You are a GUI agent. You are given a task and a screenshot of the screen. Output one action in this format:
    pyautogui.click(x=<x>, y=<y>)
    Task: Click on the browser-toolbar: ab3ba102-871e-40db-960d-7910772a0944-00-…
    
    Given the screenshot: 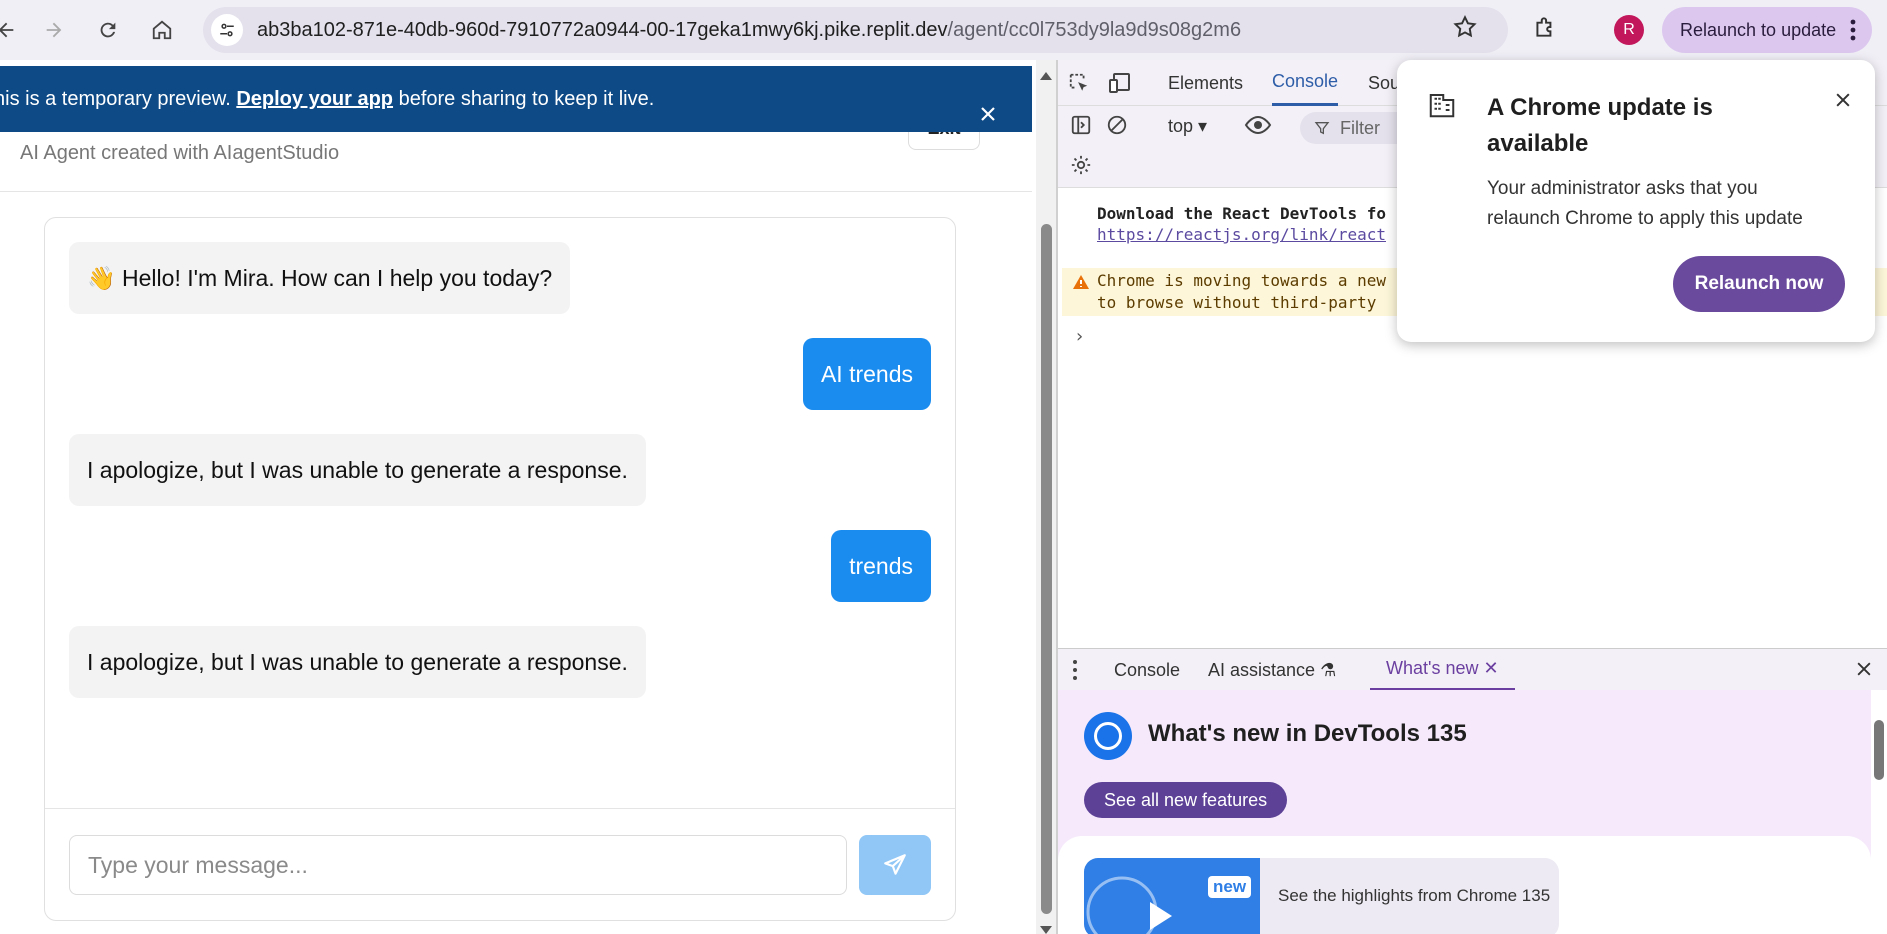 What is the action you would take?
    pyautogui.click(x=943, y=30)
    